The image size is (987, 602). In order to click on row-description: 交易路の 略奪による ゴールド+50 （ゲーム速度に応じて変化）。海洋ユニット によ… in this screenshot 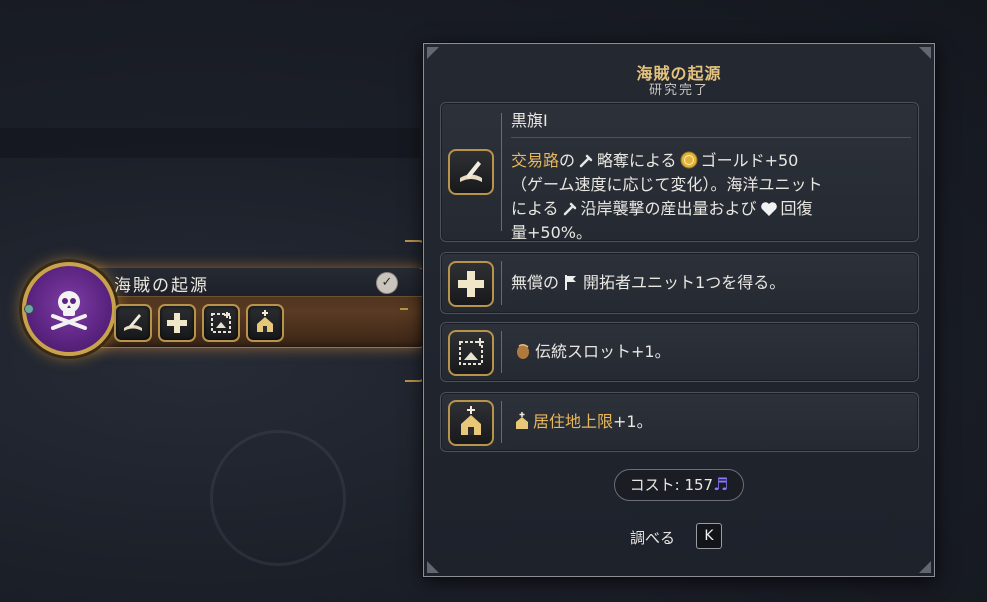, I will do `click(711, 197)`.